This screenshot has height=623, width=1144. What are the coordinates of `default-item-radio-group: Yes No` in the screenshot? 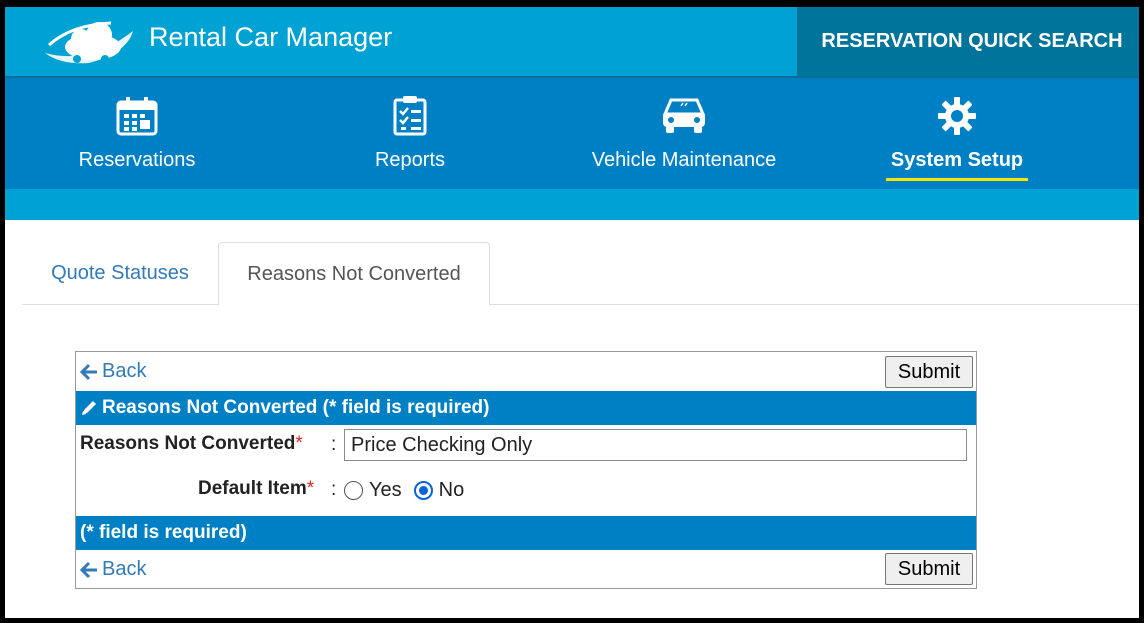 It's located at (410, 490).